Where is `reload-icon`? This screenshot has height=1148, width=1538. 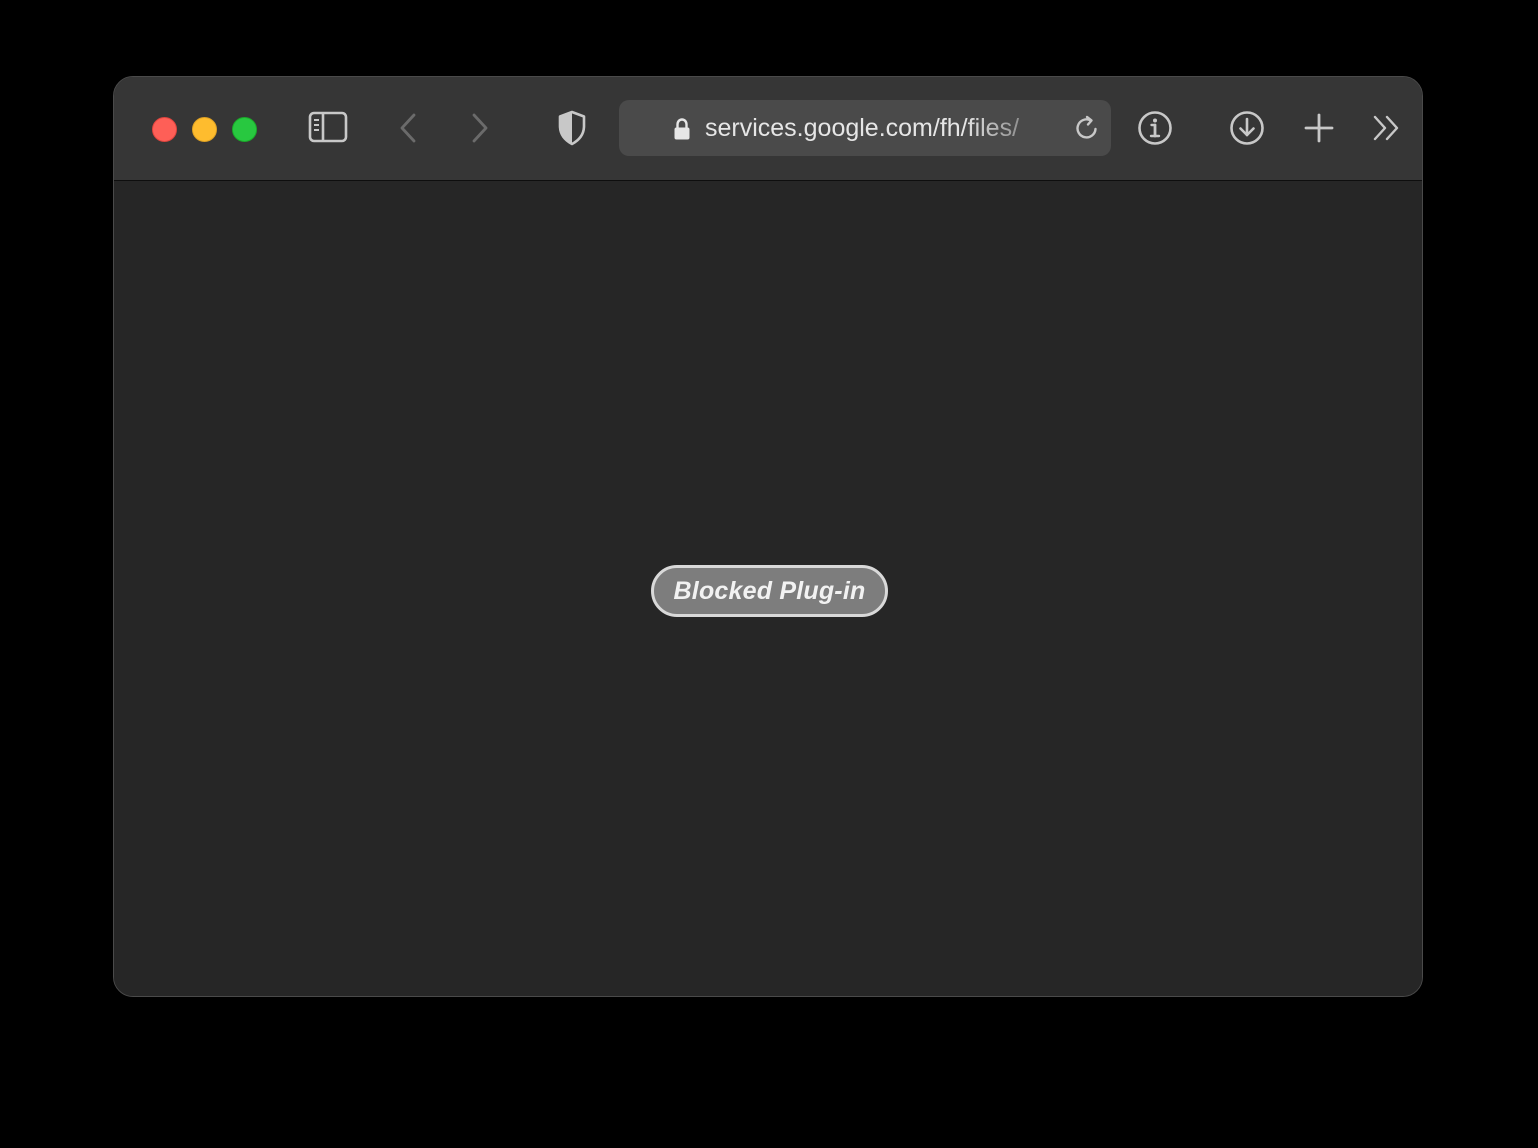
reload-icon is located at coordinates (1087, 128).